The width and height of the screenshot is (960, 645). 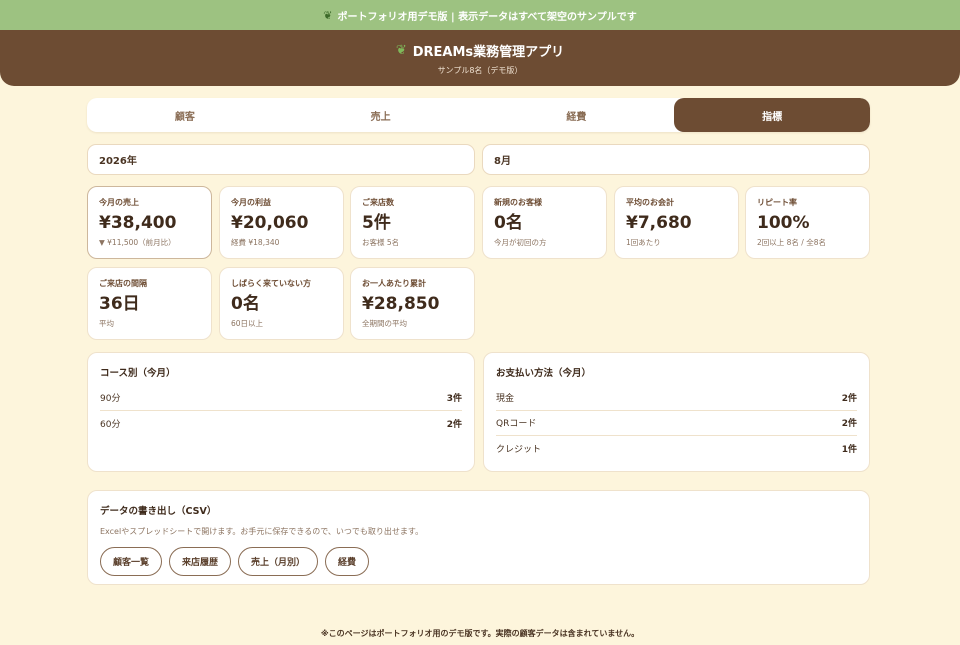 What do you see at coordinates (772, 115) in the screenshot?
I see `tab-metrics: 指標` at bounding box center [772, 115].